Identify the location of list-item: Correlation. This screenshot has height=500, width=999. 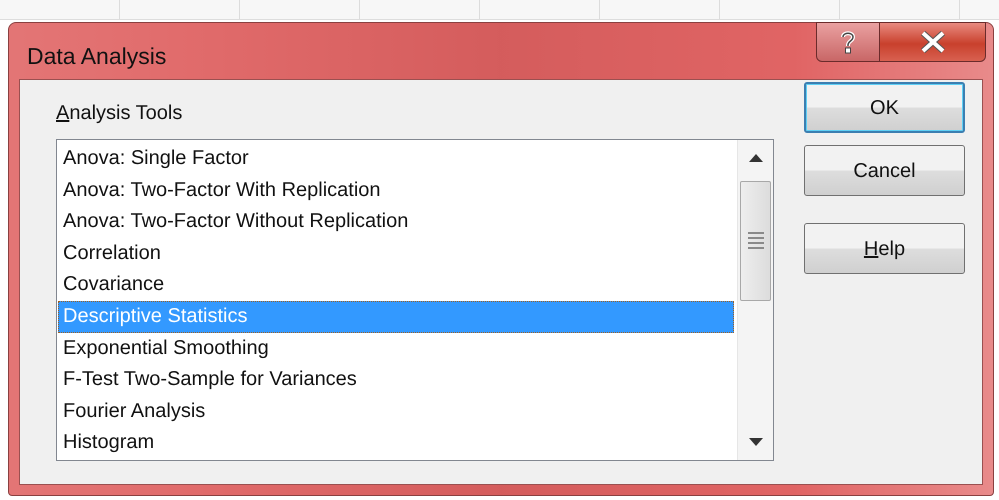
(396, 254).